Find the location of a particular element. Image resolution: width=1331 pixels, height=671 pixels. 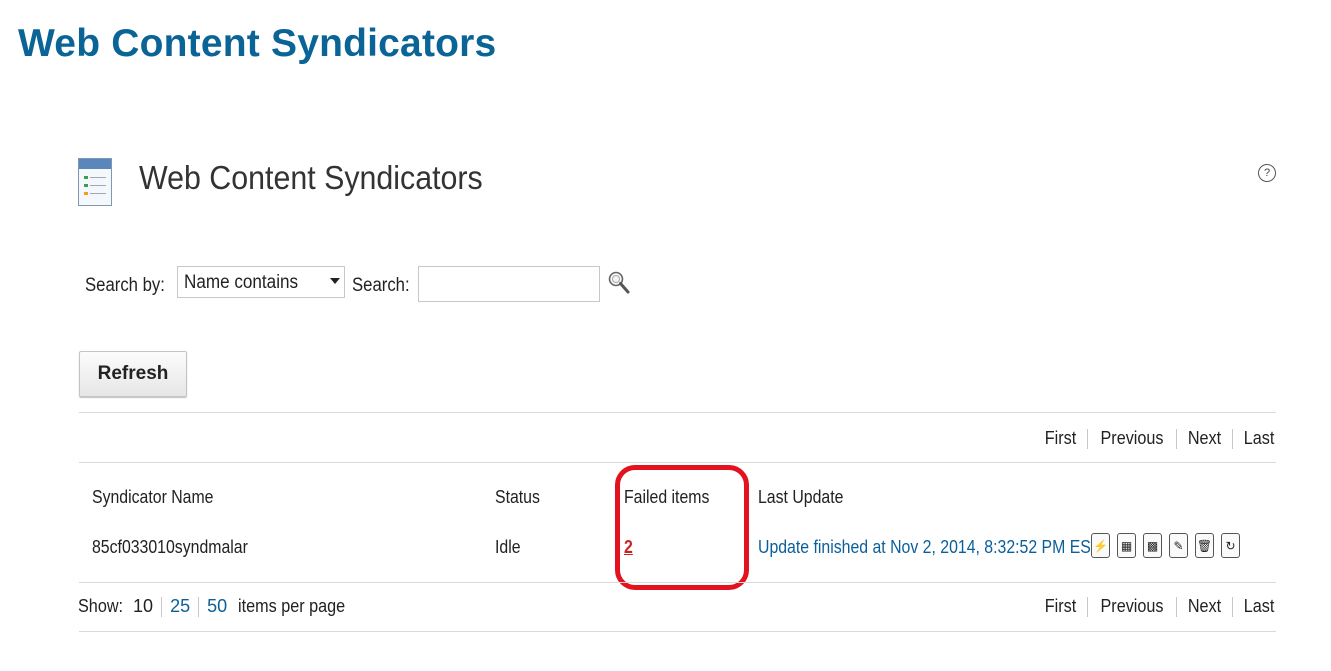

failed-items-link: 2 is located at coordinates (628, 547).